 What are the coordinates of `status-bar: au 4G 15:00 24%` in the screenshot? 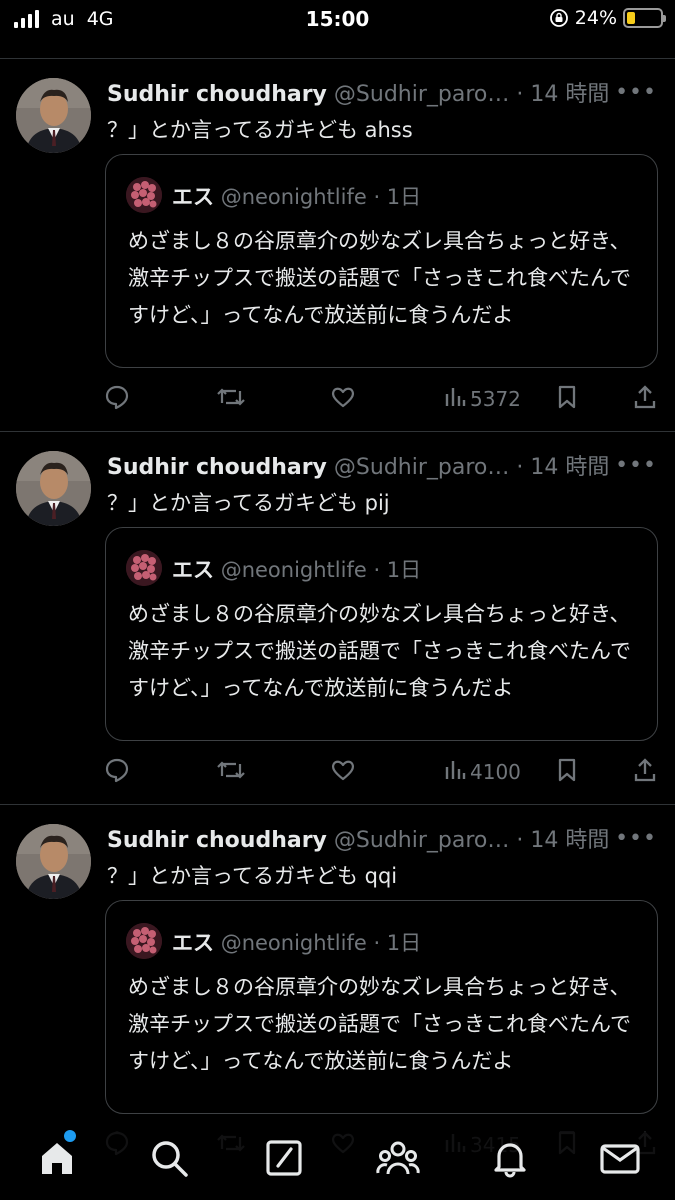 It's located at (337, 19).